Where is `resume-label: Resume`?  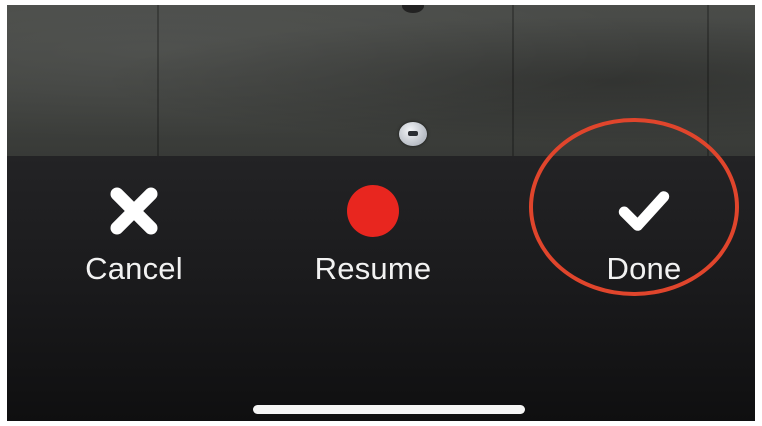 resume-label: Resume is located at coordinates (373, 268).